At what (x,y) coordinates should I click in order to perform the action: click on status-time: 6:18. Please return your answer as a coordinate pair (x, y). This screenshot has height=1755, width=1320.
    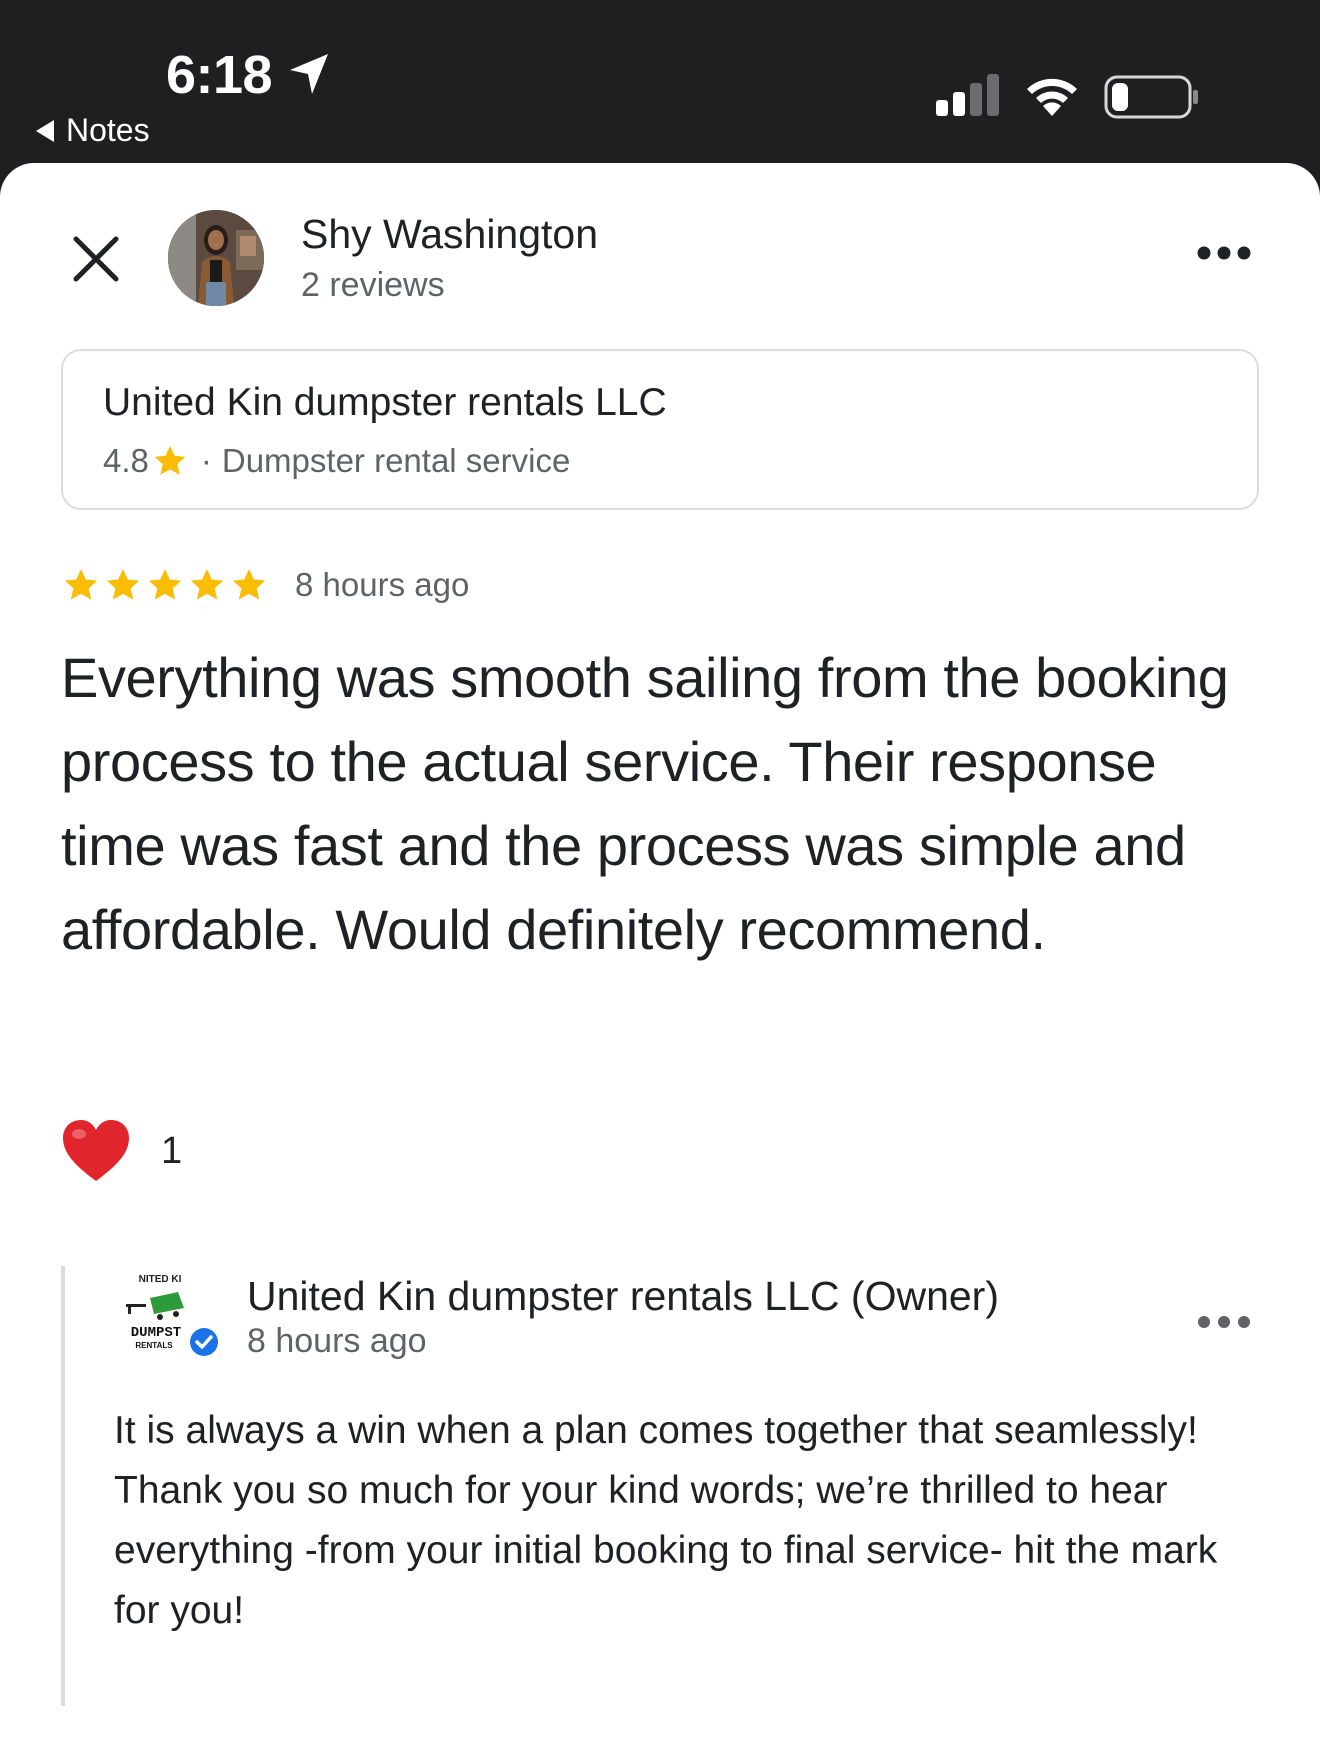
    Looking at the image, I should click on (219, 75).